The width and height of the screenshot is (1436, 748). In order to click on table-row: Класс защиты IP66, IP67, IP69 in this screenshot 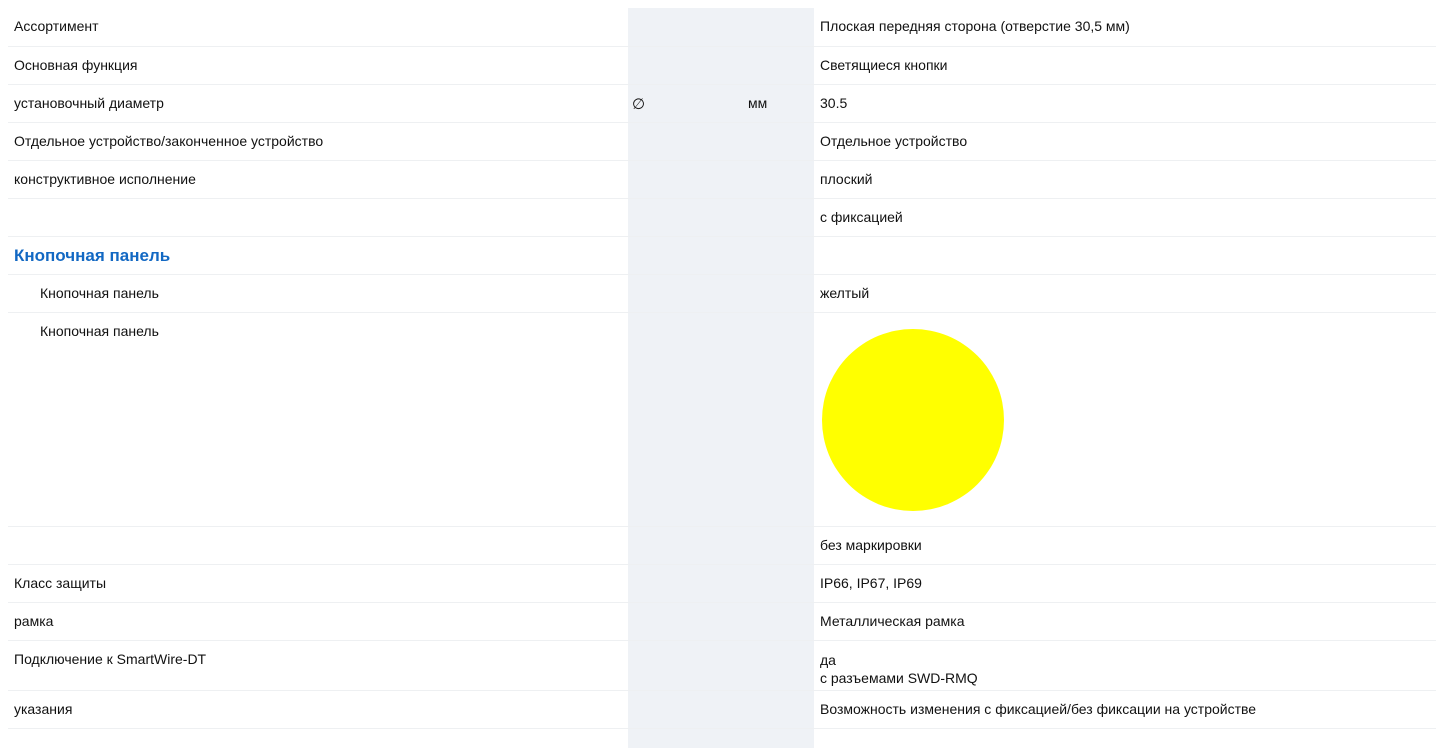, I will do `click(722, 583)`.